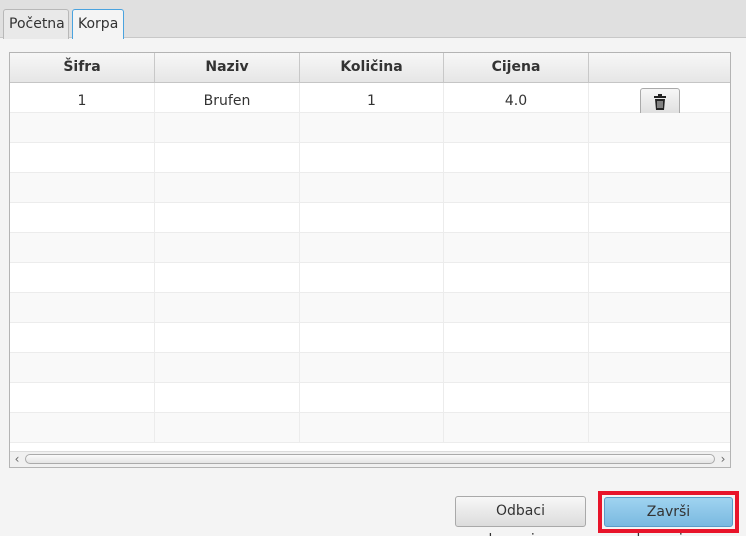 The height and width of the screenshot is (536, 746). I want to click on cell-kolicina: 1, so click(372, 97).